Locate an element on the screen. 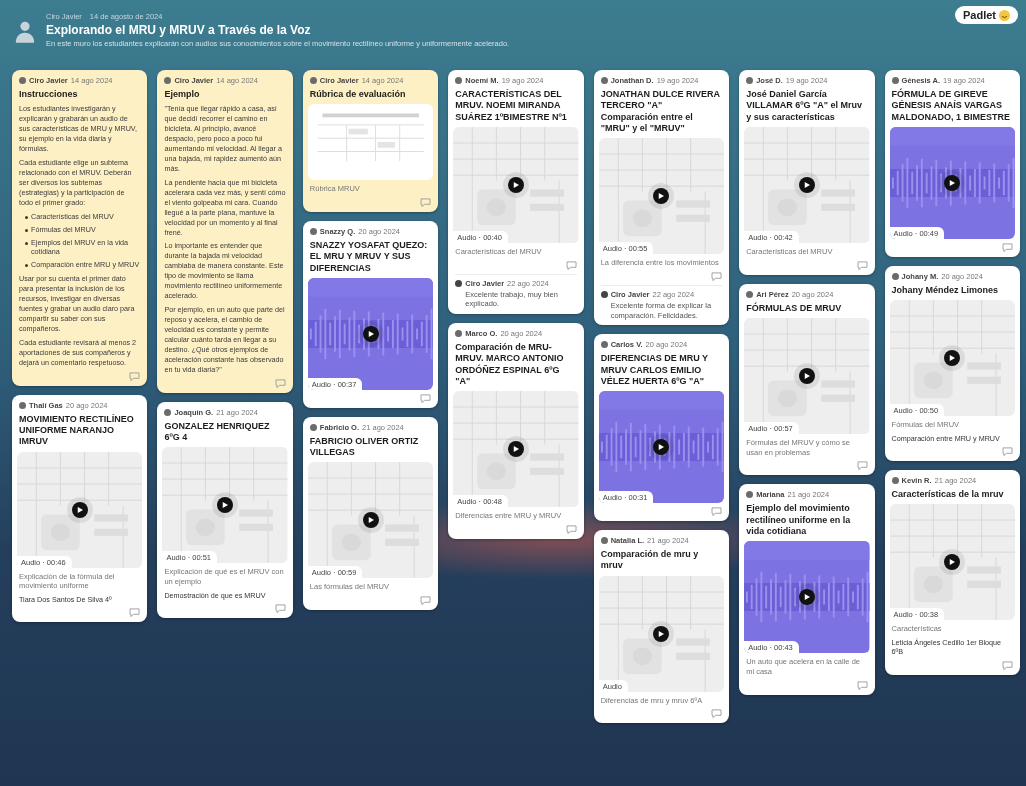 The height and width of the screenshot is (786, 1026). post-title: FABRICIO OLIVER ORTIZ VILLEGAS is located at coordinates (364, 447).